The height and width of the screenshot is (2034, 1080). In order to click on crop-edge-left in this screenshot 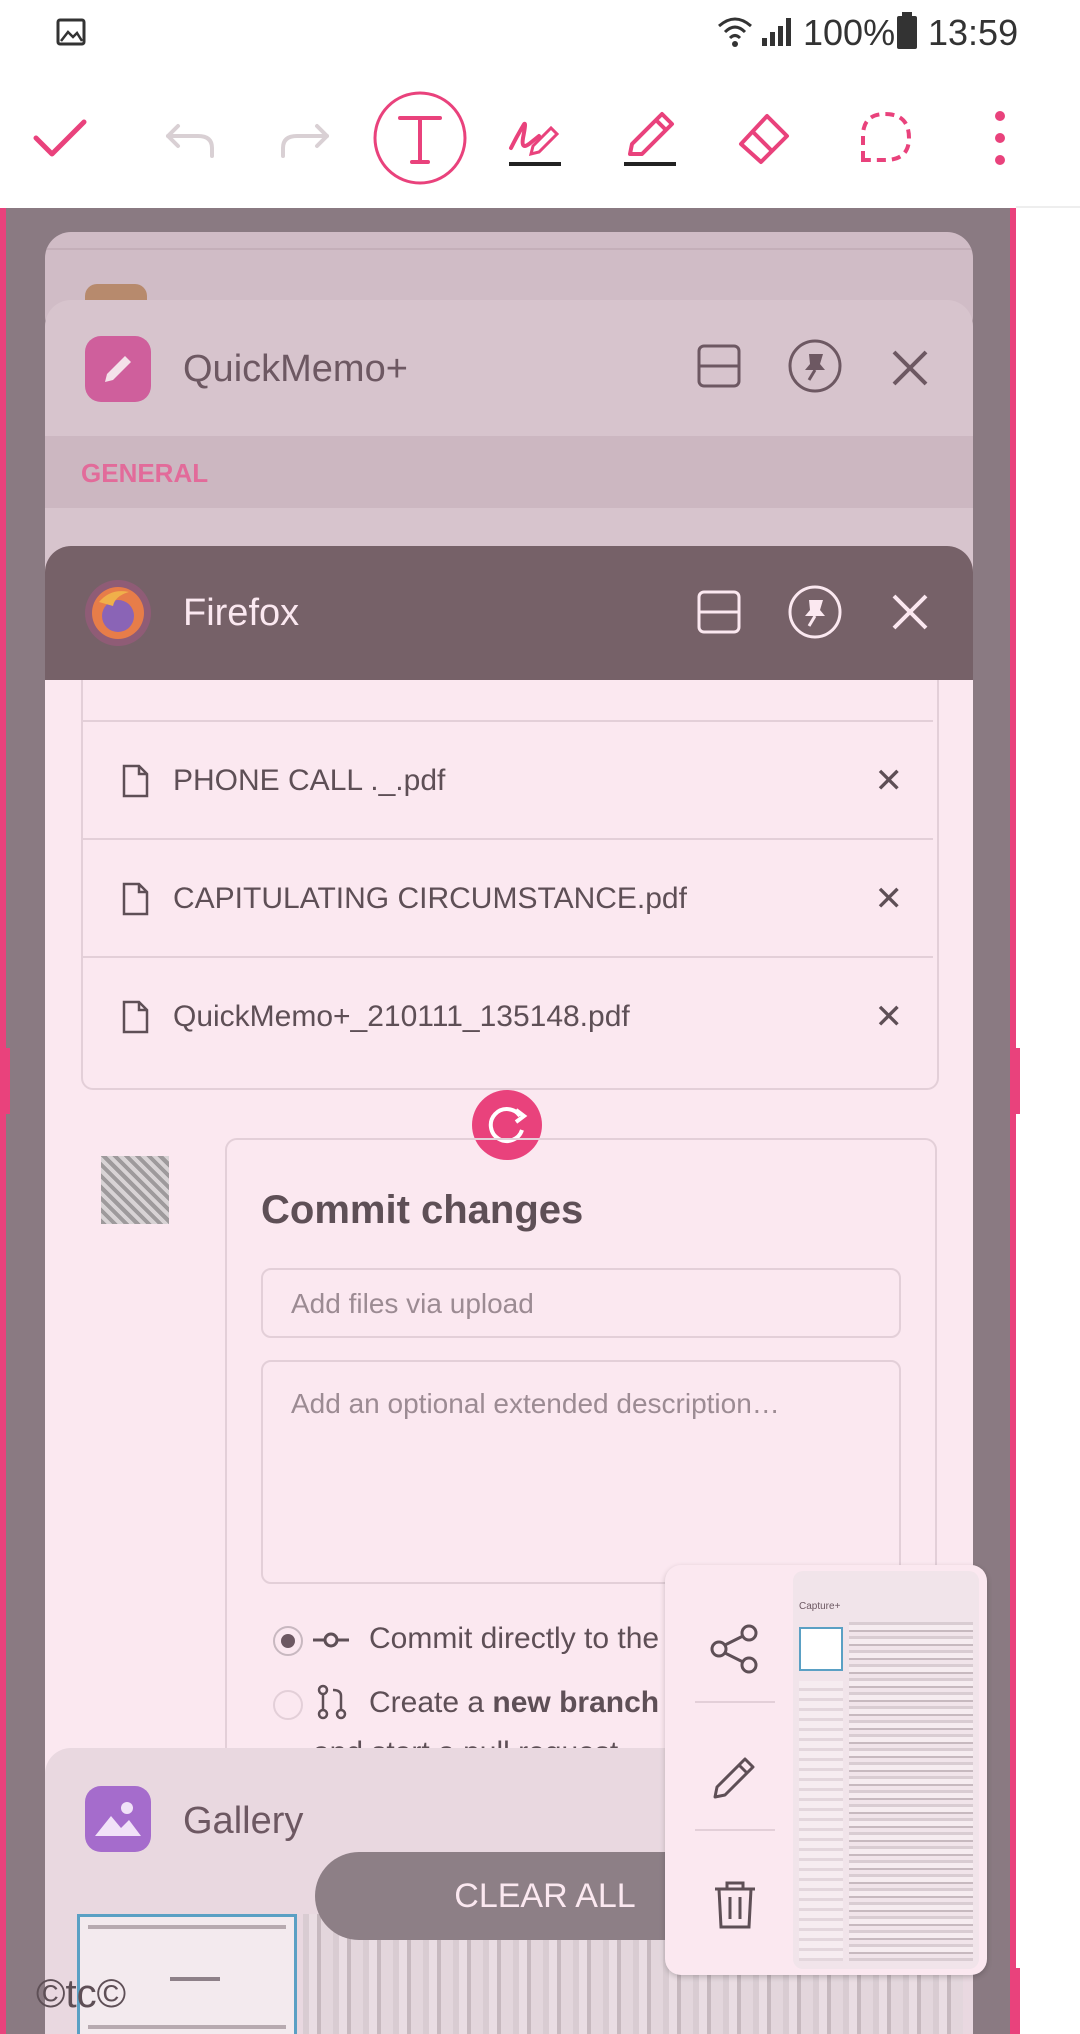, I will do `click(3, 1121)`.